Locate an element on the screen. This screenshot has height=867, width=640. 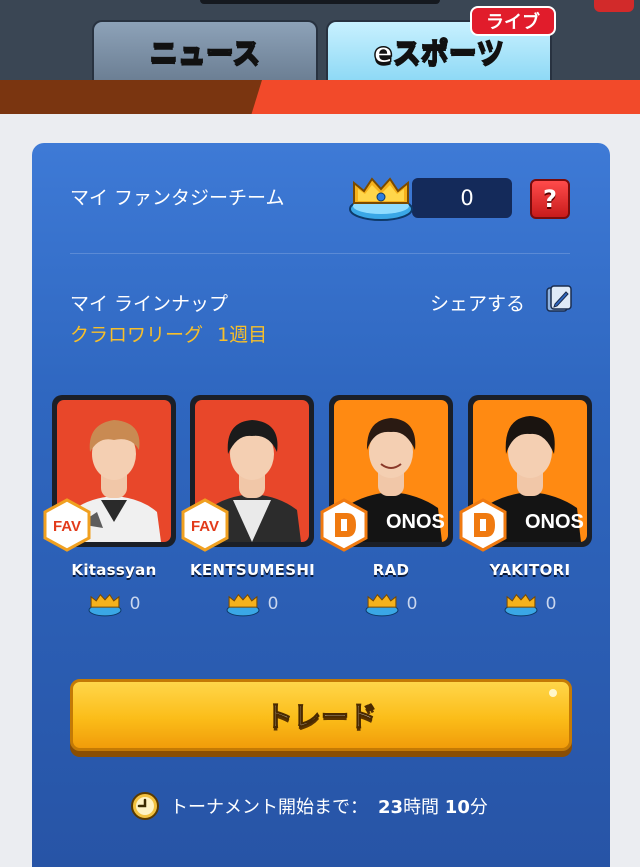
countdown-minutes-unit: 分 is located at coordinates (478, 807).